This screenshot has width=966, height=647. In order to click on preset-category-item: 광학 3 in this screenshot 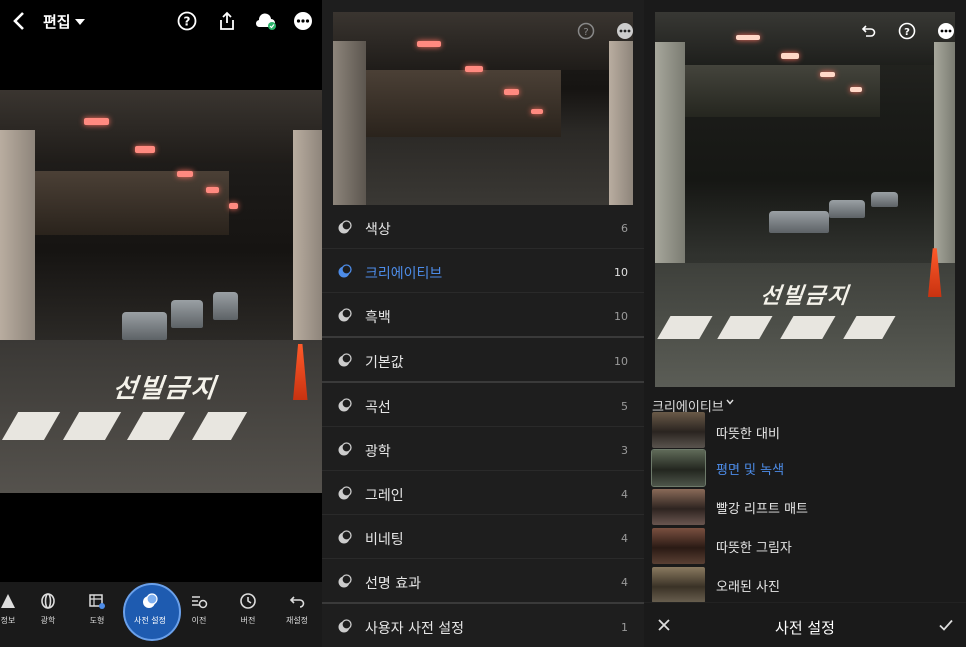, I will do `click(483, 449)`.